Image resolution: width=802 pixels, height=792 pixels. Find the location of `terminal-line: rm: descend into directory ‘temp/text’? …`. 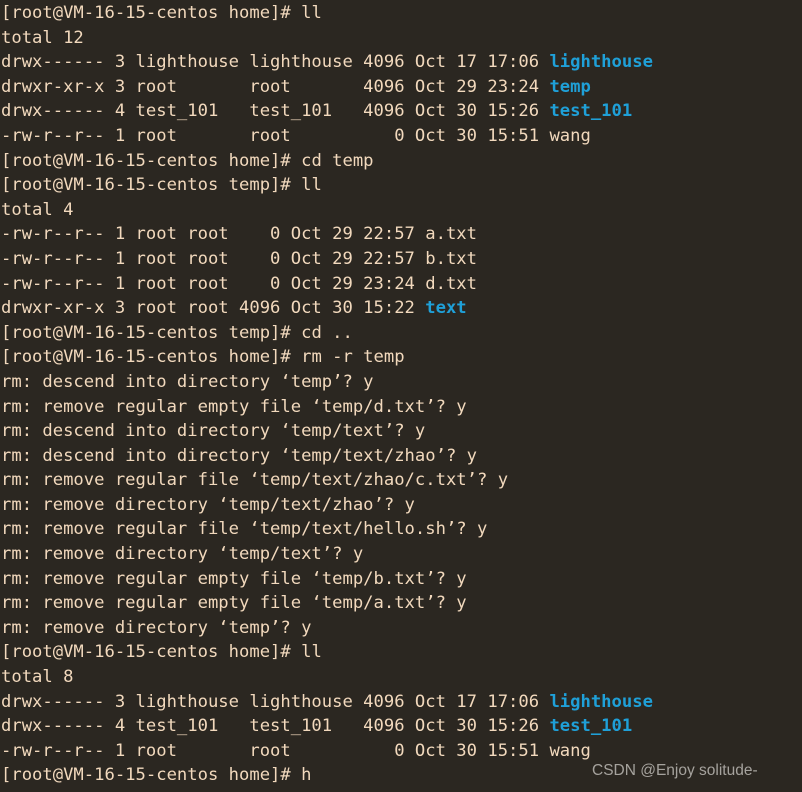

terminal-line: rm: descend into directory ‘temp/text’? … is located at coordinates (327, 431).